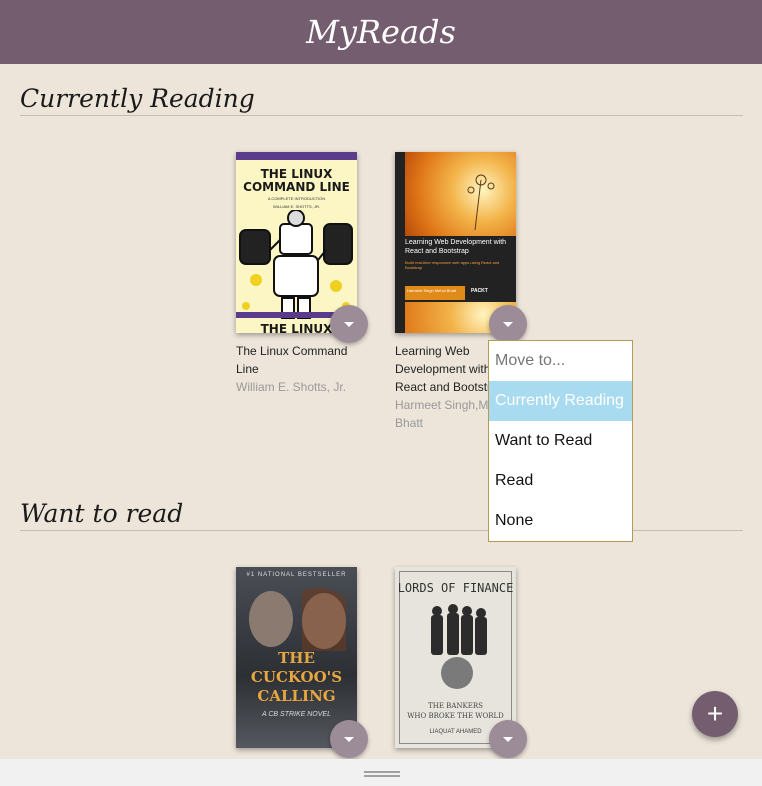  I want to click on cover-title-line3: CALLING, so click(296, 696).